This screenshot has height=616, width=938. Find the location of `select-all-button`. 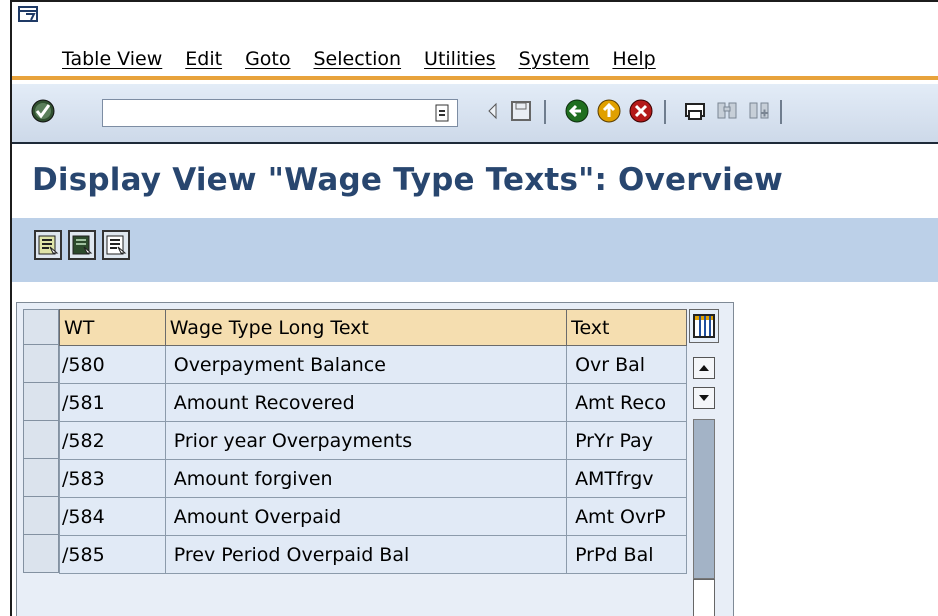

select-all-button is located at coordinates (48, 245).